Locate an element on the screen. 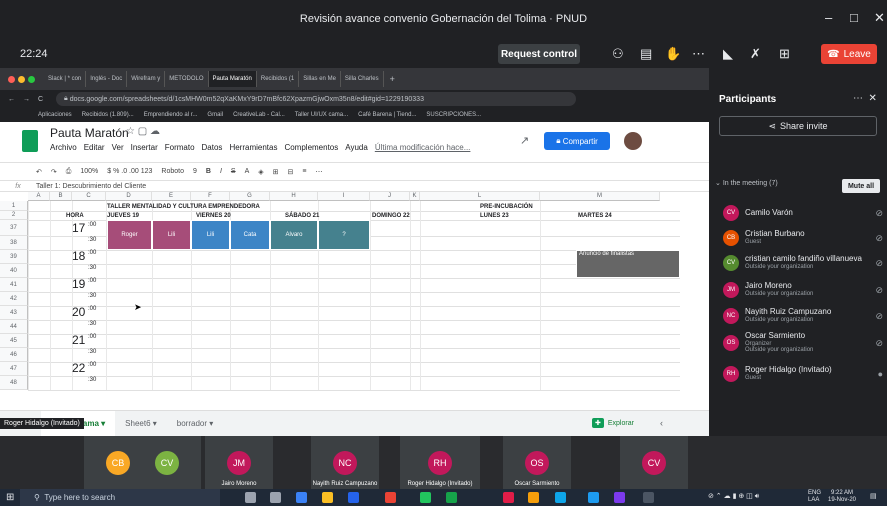  participant-tile: NC Nayith Ruiz Campuzano is located at coordinates (345, 462).